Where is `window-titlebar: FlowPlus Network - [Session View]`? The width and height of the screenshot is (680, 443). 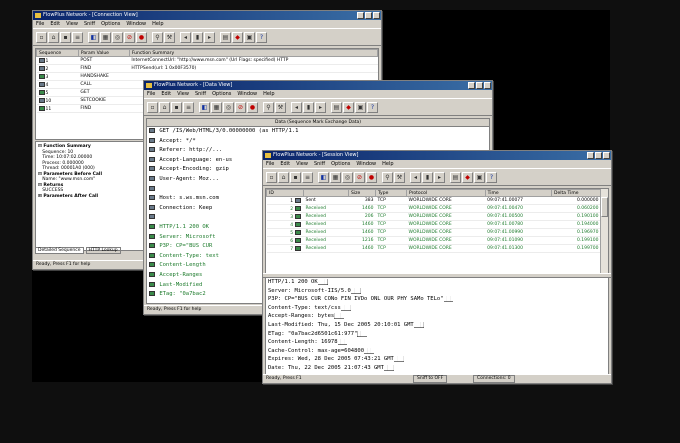 window-titlebar: FlowPlus Network - [Session View] is located at coordinates (437, 155).